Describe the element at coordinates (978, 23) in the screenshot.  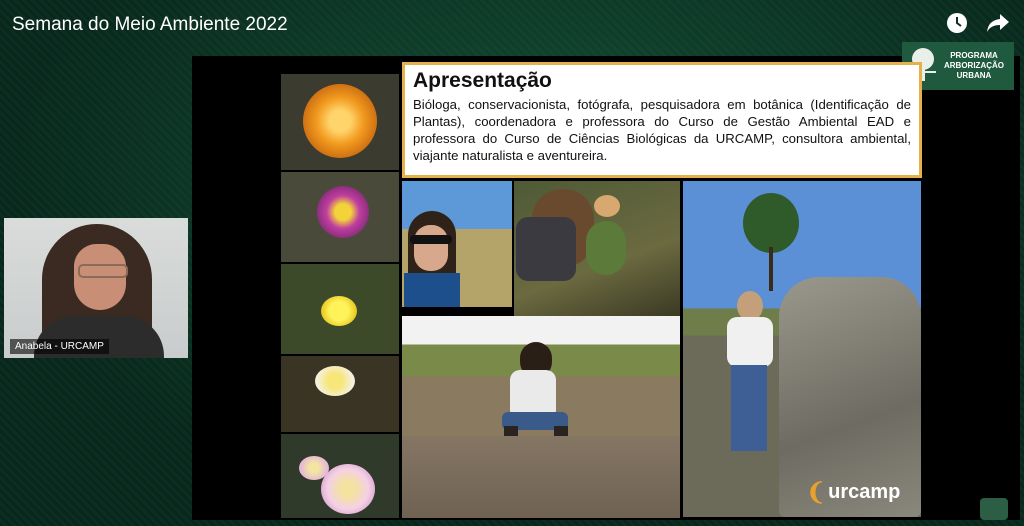
I see `top-icons` at that location.